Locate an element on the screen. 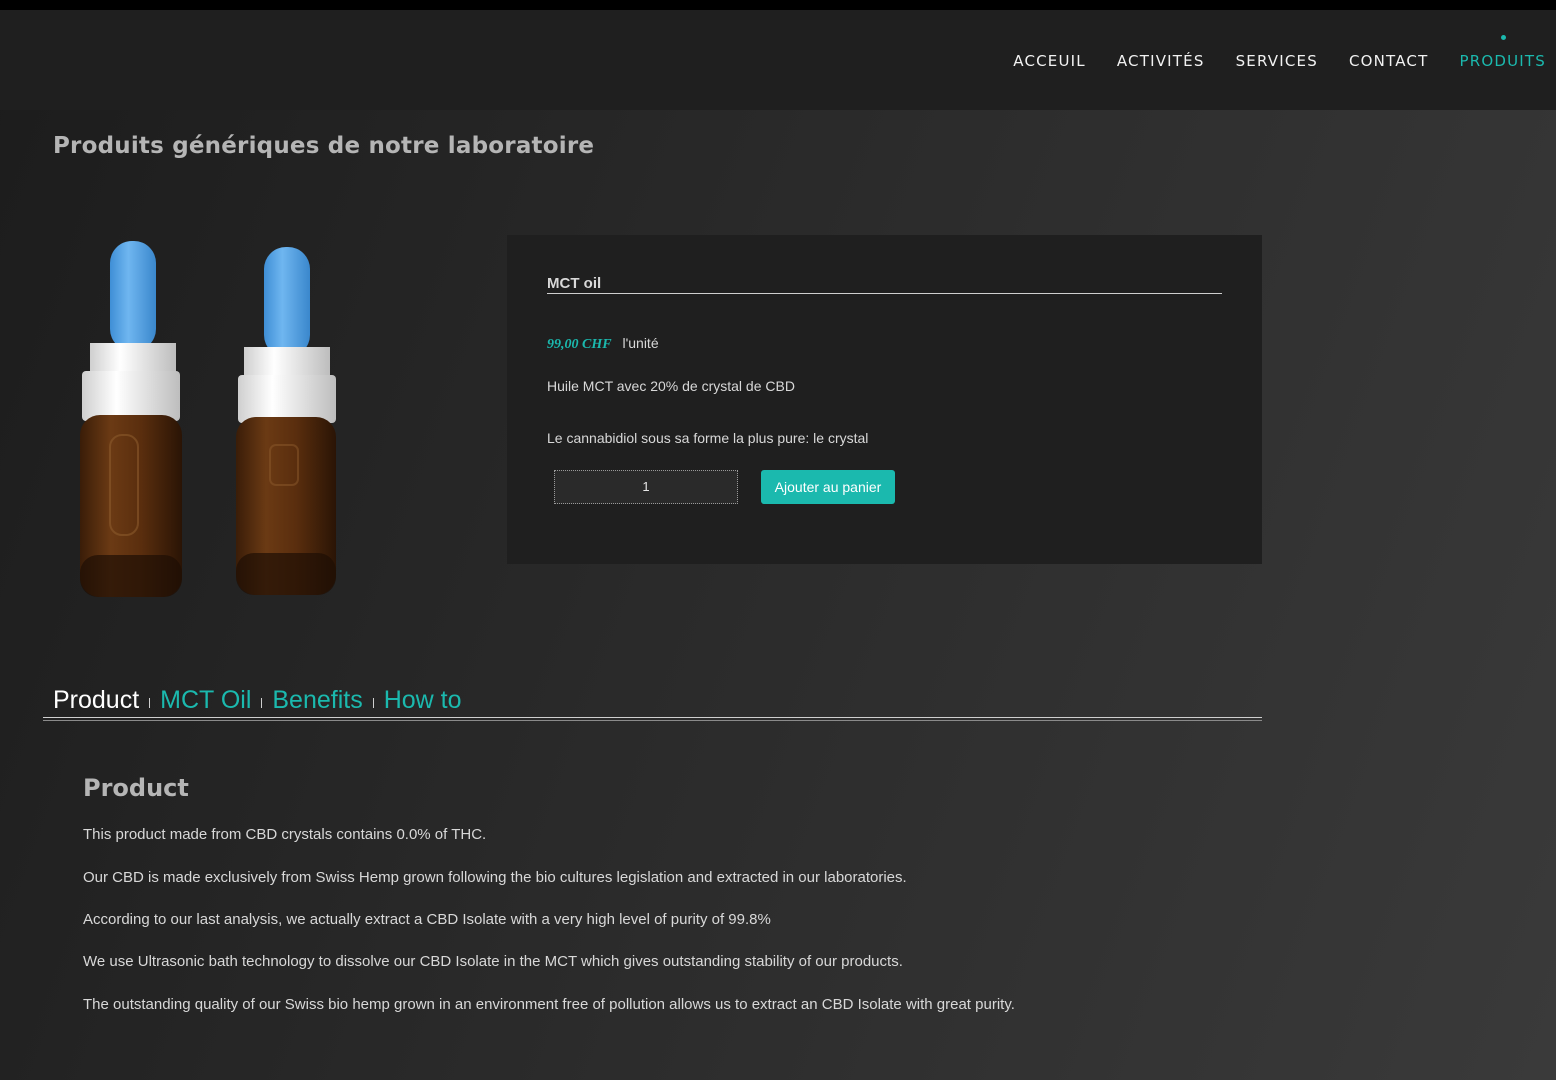 The height and width of the screenshot is (1080, 1556). tabs-divider is located at coordinates (652, 719).